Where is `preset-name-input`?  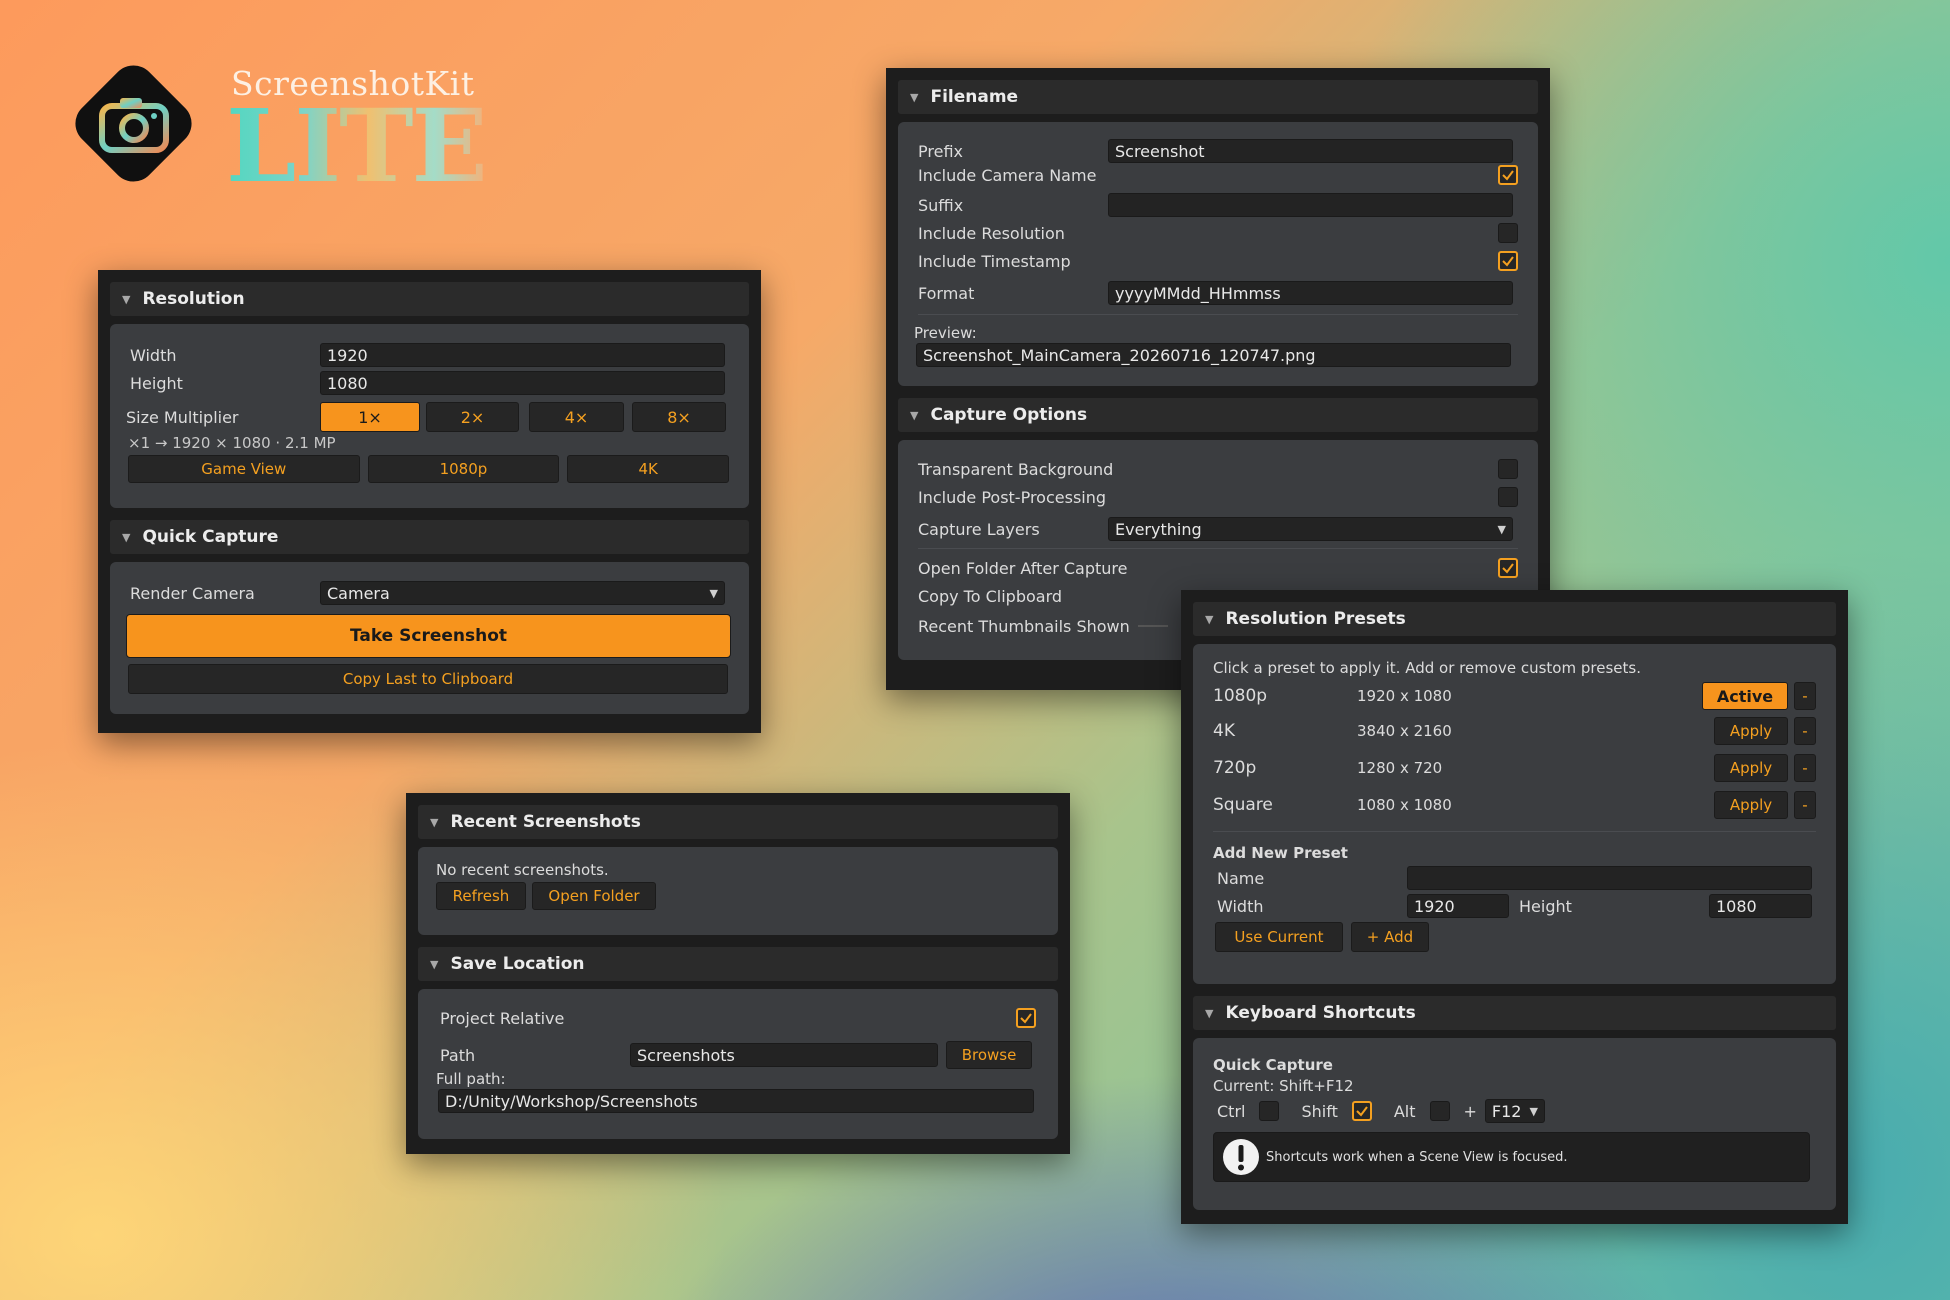 preset-name-input is located at coordinates (1609, 878).